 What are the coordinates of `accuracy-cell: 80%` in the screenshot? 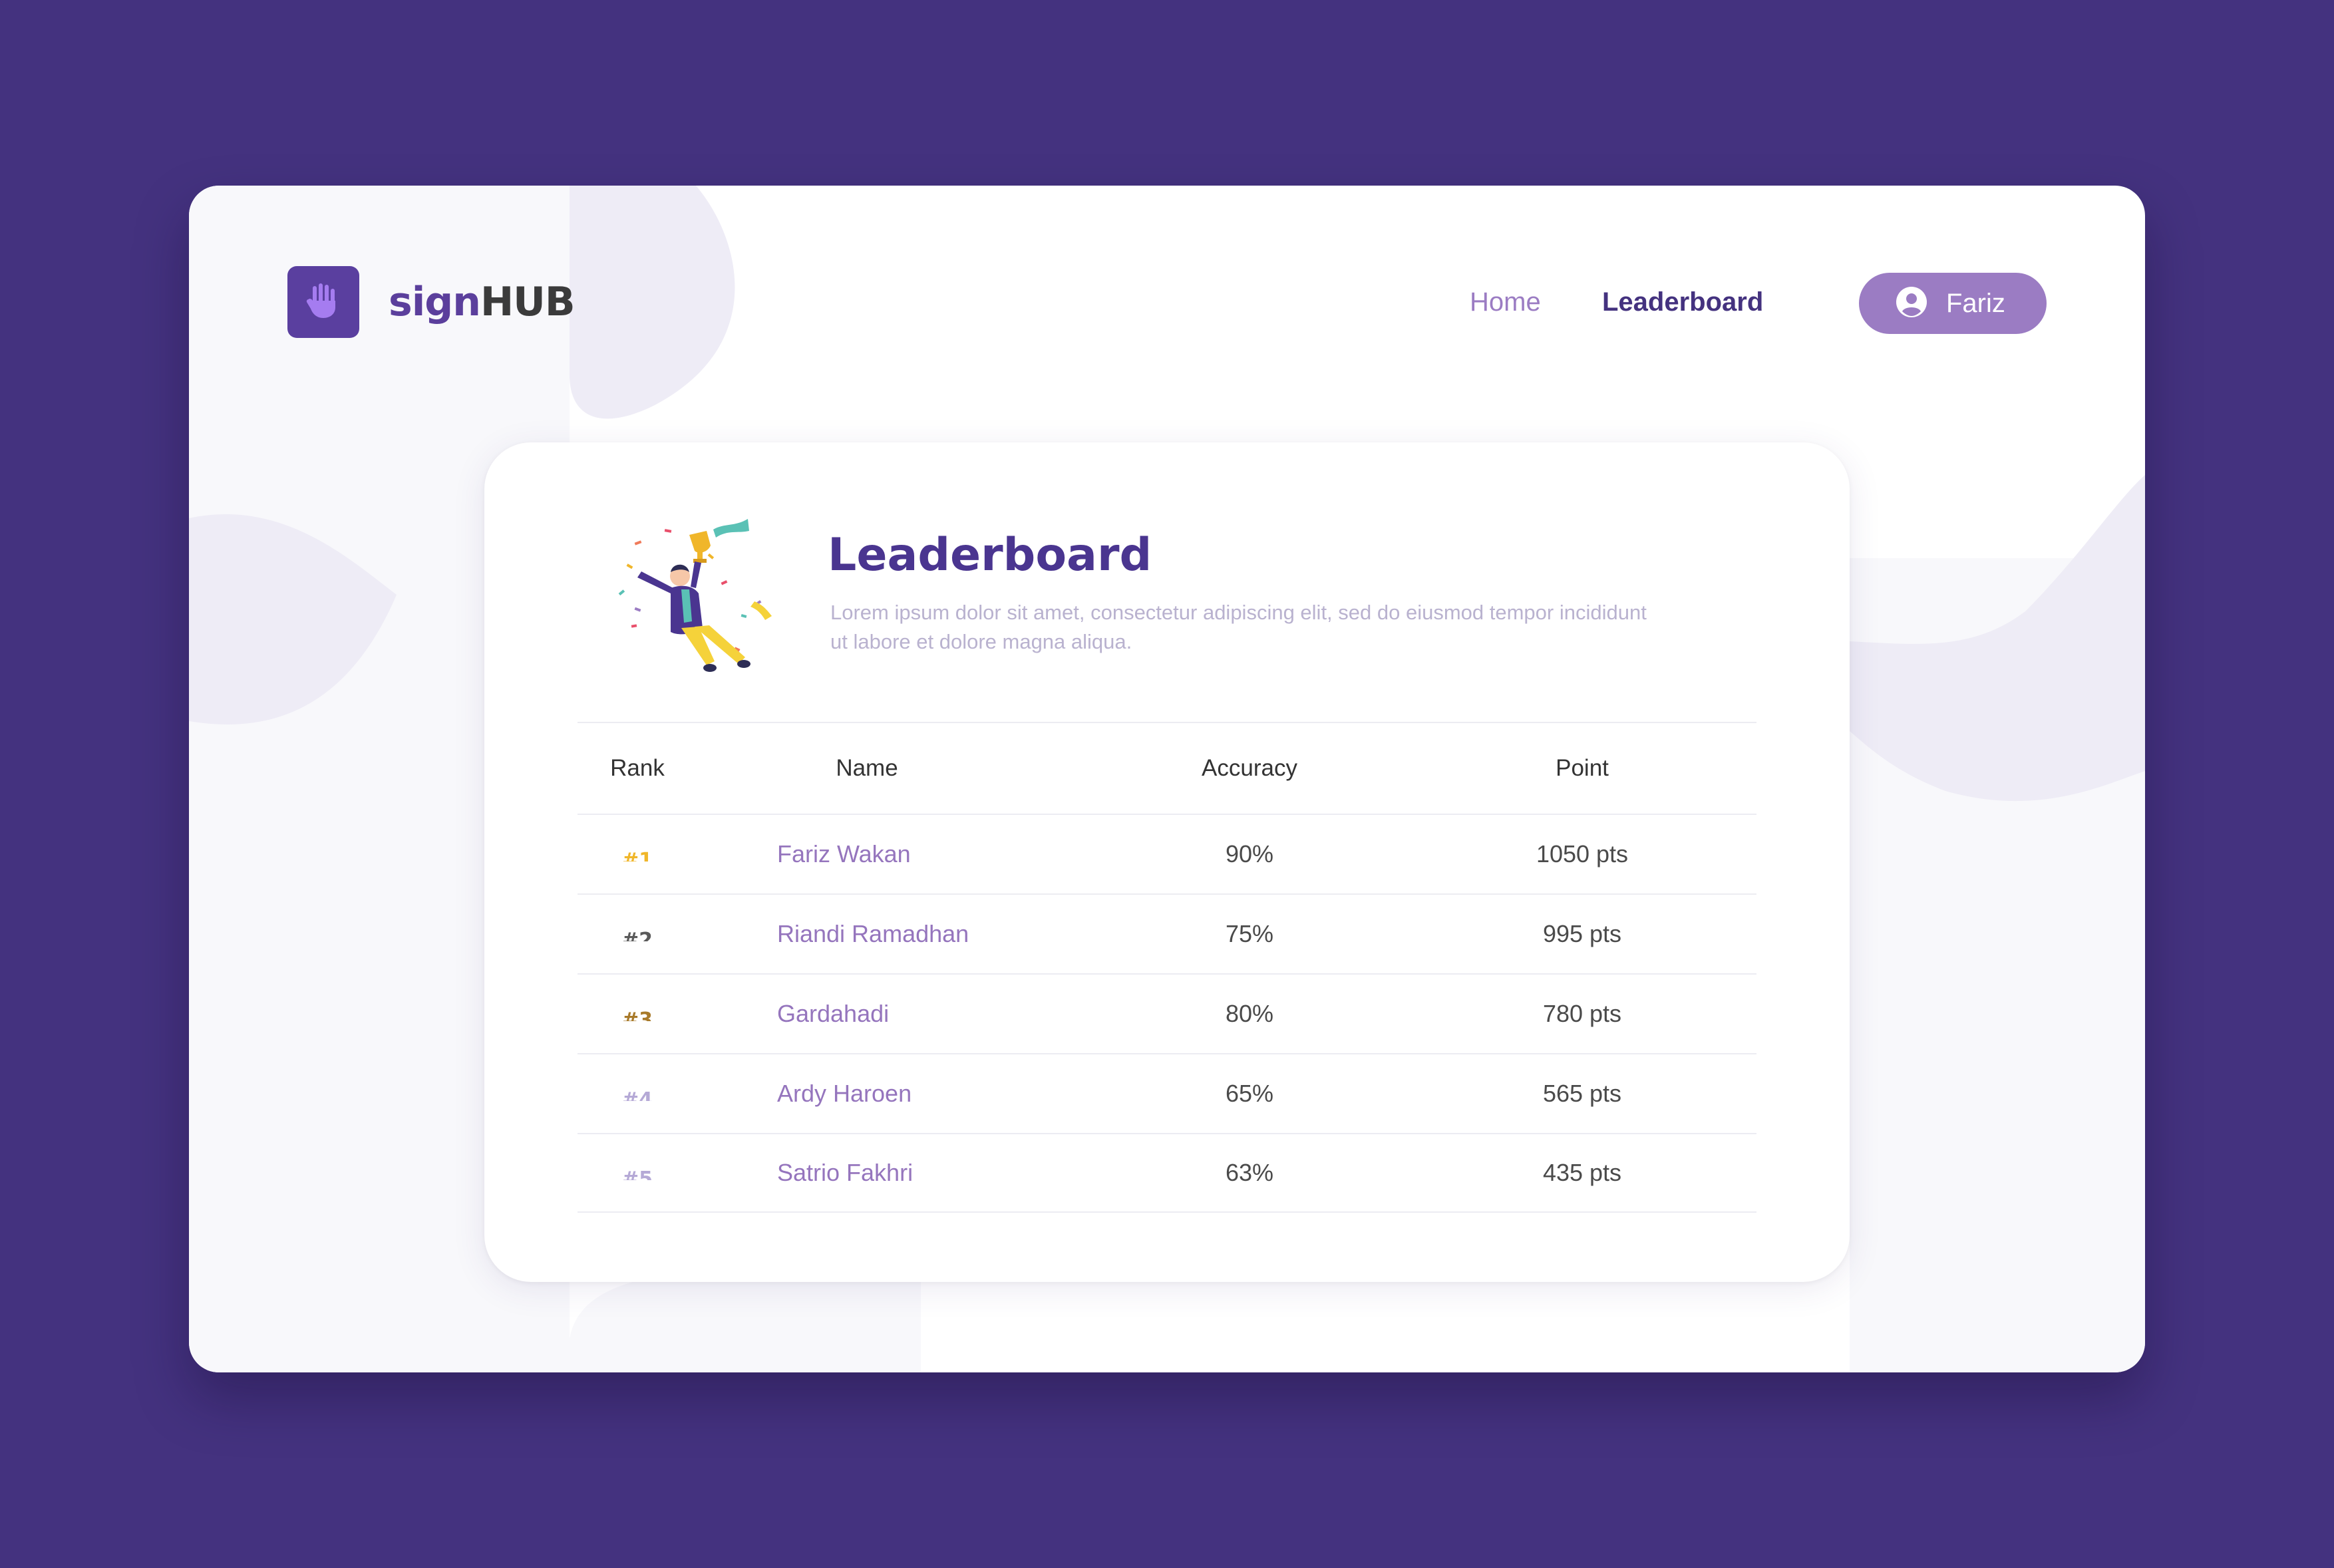 It's located at (1249, 1013).